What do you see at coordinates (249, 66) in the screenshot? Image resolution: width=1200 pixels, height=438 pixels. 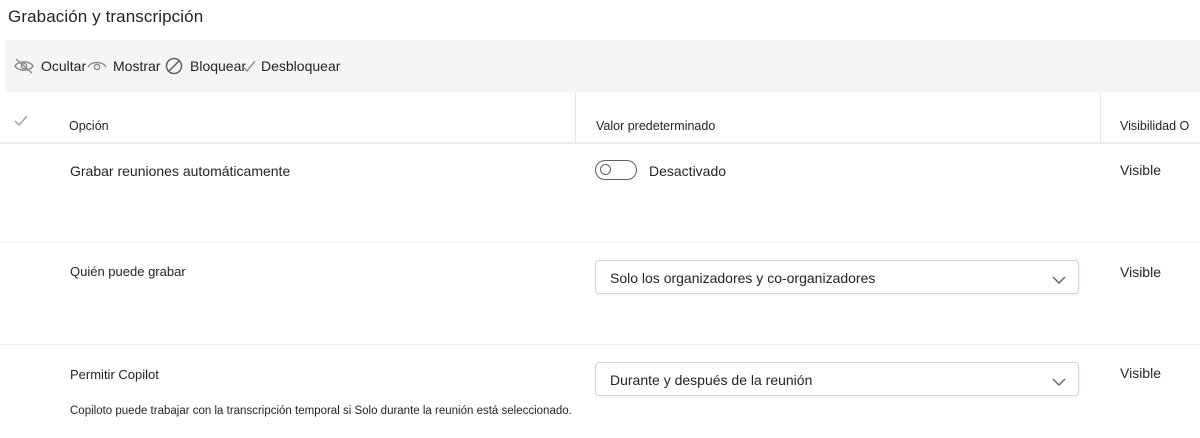 I see `checkmark-icon` at bounding box center [249, 66].